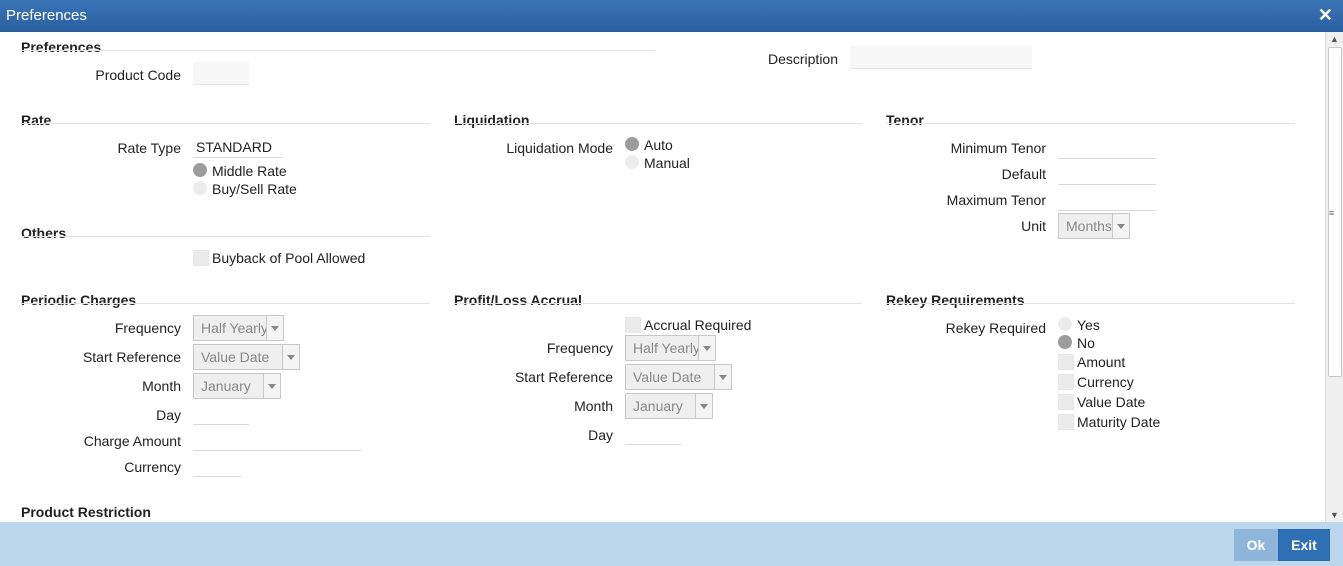  What do you see at coordinates (131, 357) in the screenshot?
I see `pc-start-reference-label: Start Reference` at bounding box center [131, 357].